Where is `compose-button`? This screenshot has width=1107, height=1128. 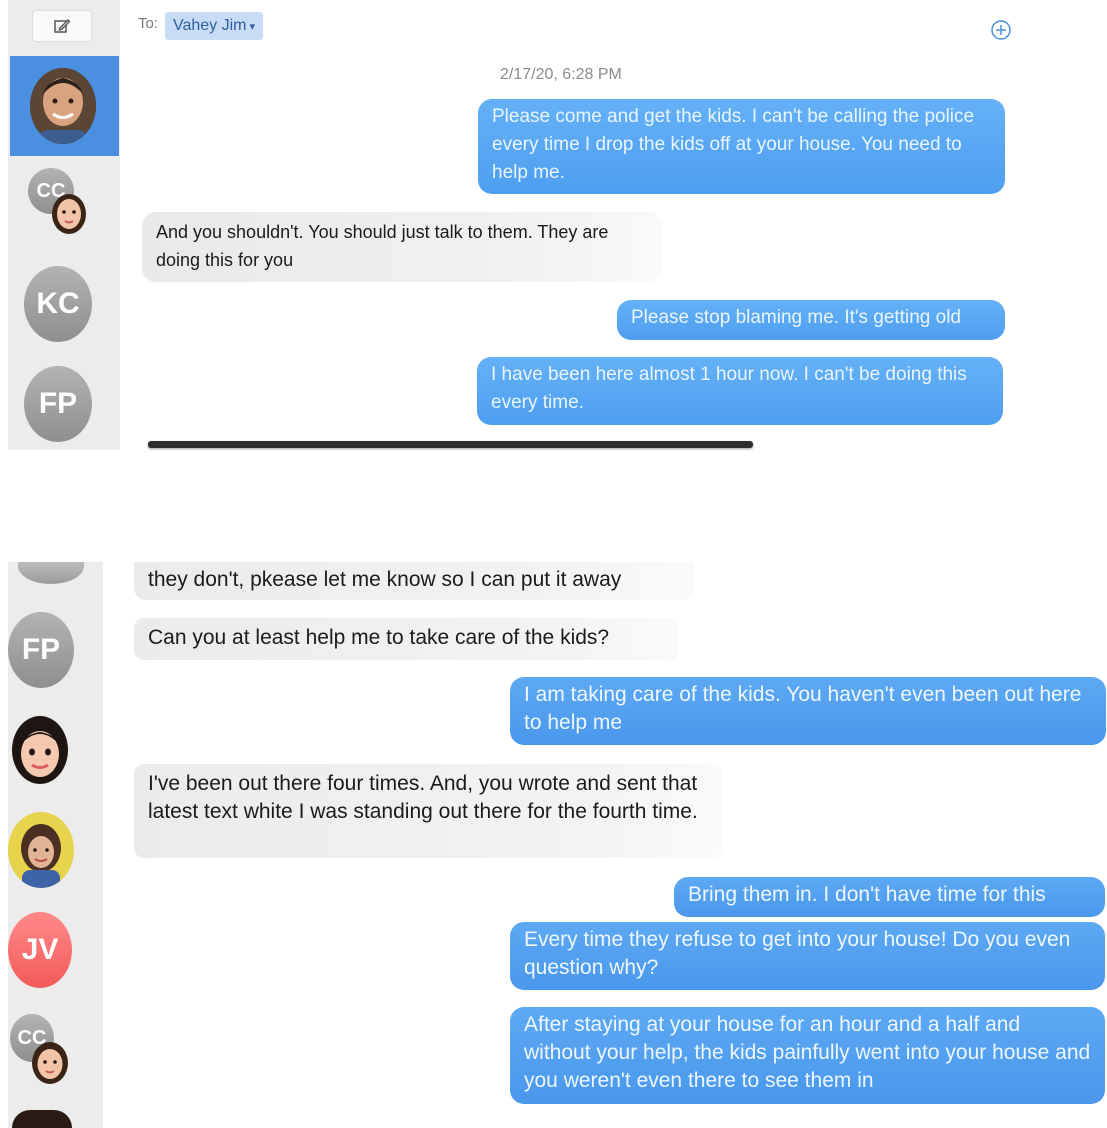
compose-button is located at coordinates (62, 26).